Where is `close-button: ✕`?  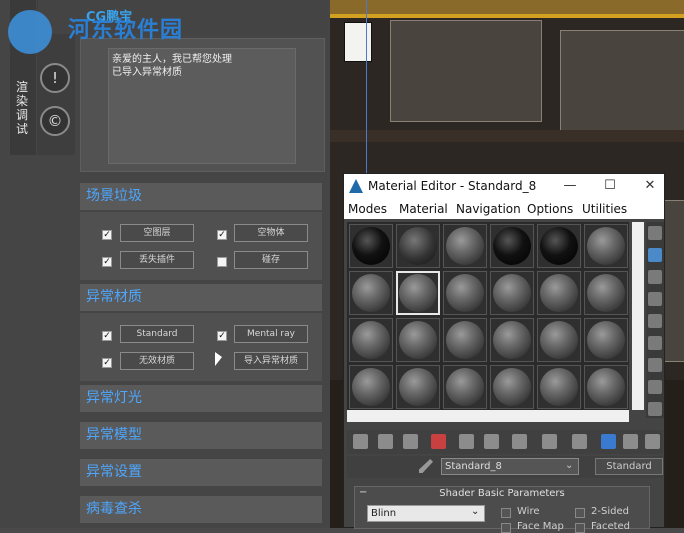
close-button: ✕ is located at coordinates (650, 186).